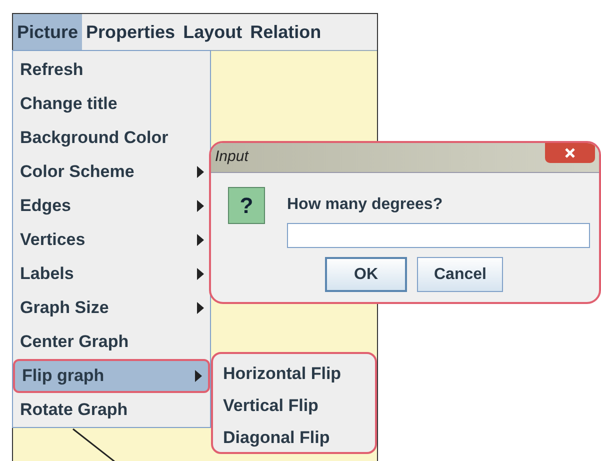 This screenshot has width=601, height=461. Describe the element at coordinates (365, 205) in the screenshot. I see `dialog-message: How many degrees?` at that location.